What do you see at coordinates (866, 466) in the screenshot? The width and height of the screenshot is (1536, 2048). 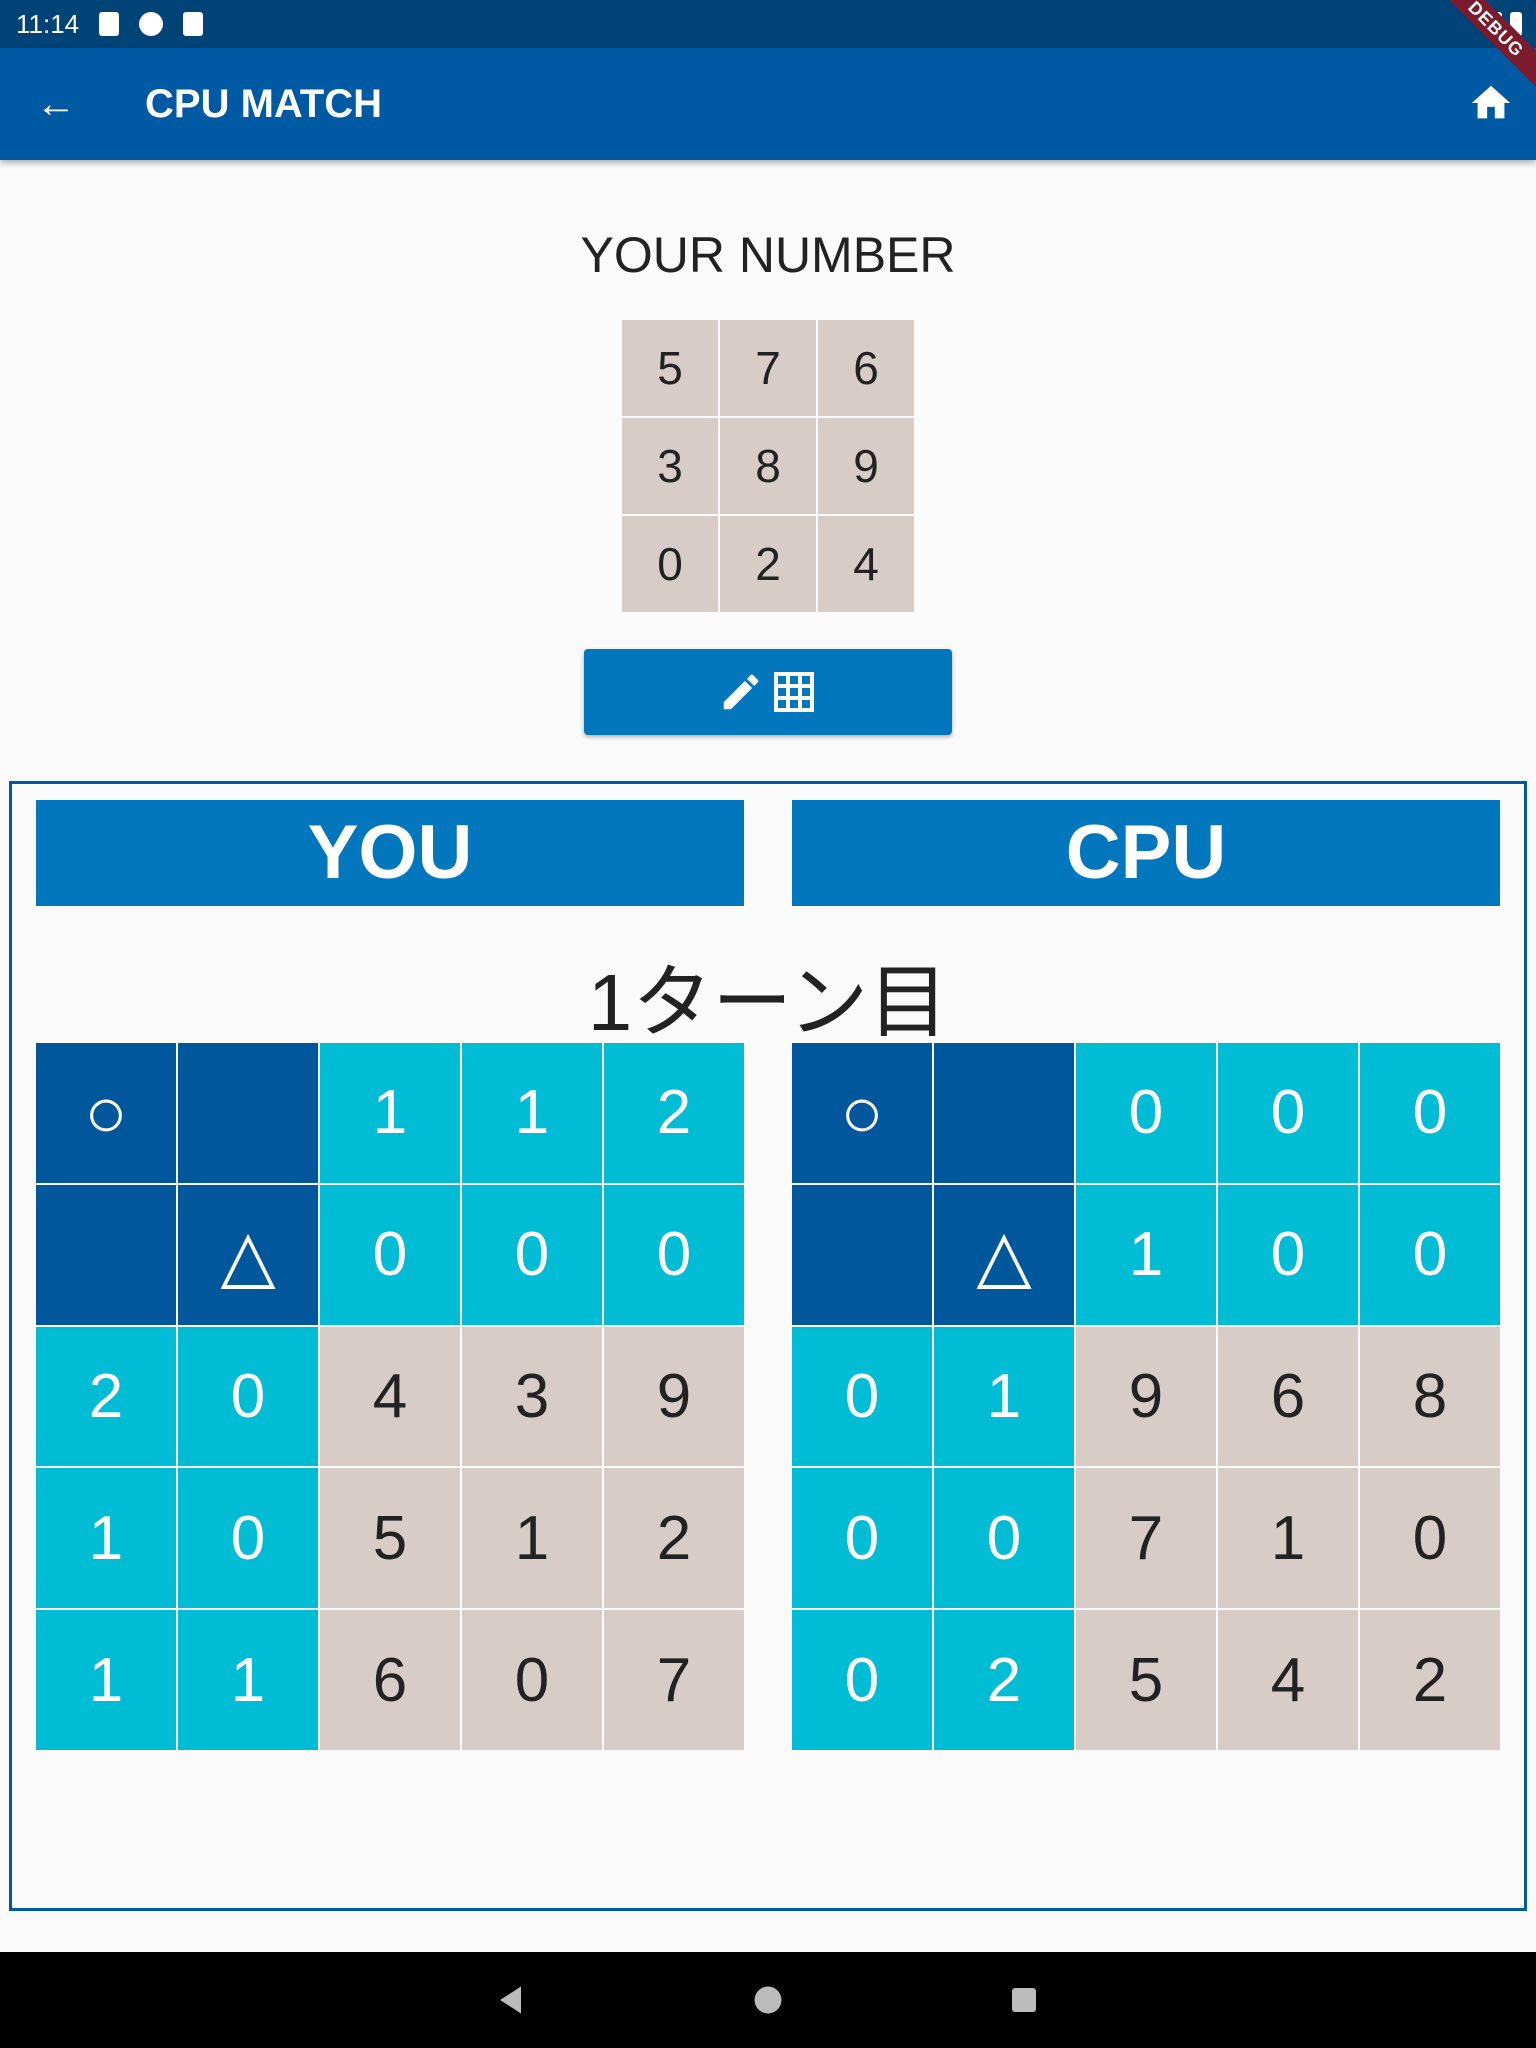 I see `number-cell: 9` at bounding box center [866, 466].